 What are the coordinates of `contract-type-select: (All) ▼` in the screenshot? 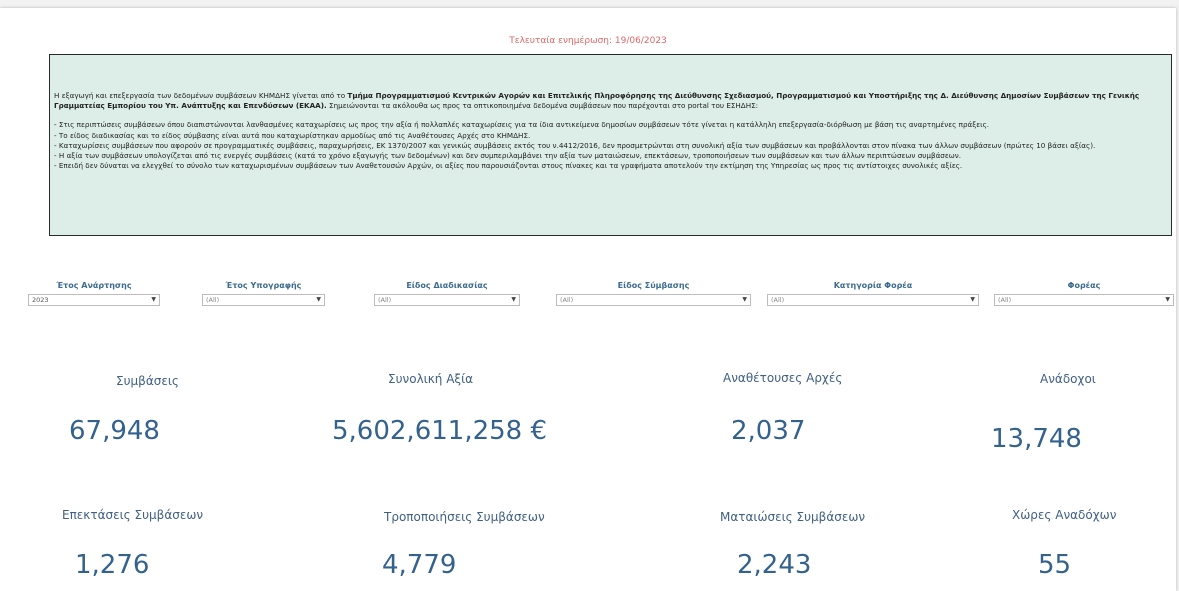 It's located at (653, 300).